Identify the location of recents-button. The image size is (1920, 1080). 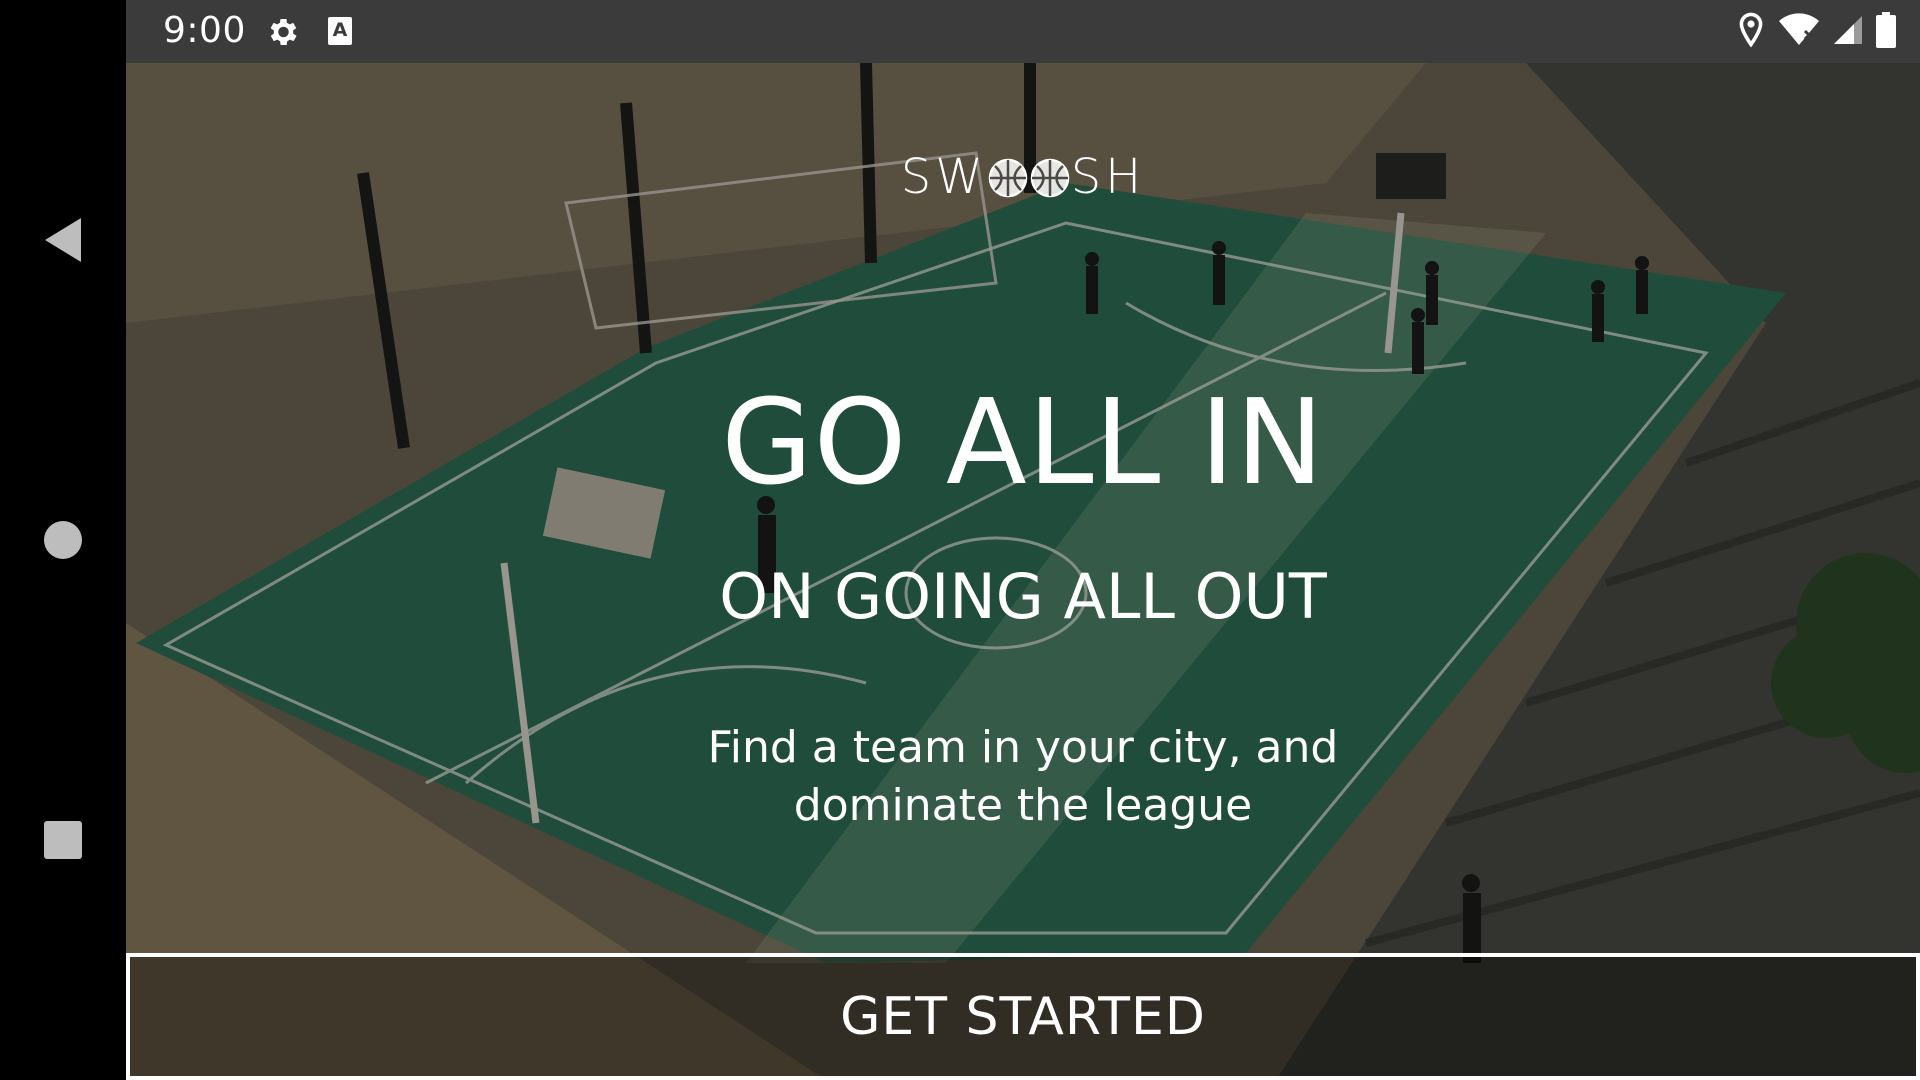
(63, 840).